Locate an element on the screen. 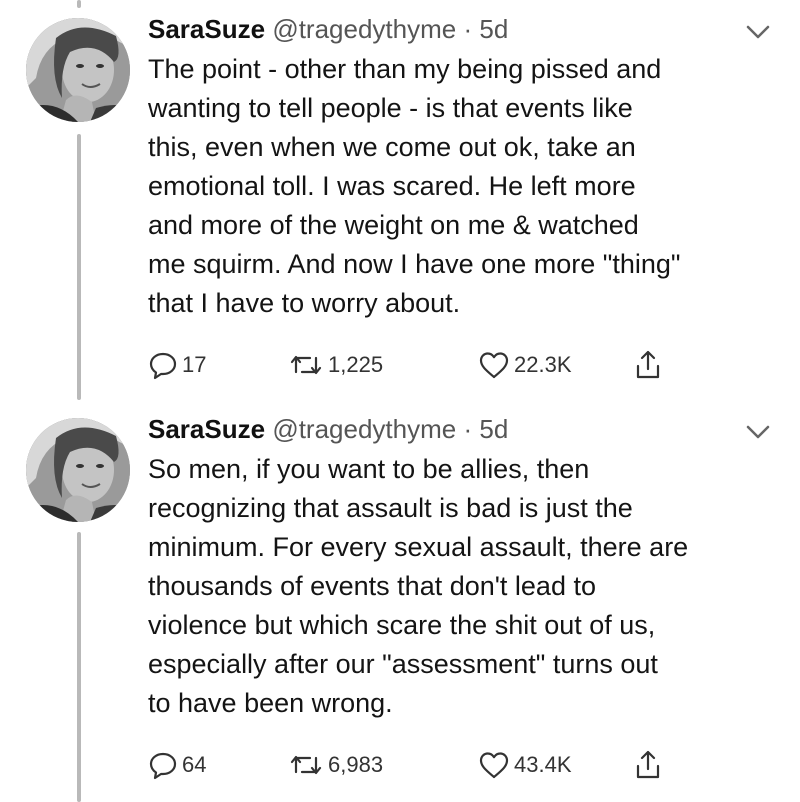 Image resolution: width=800 pixels, height=802 pixels. tweet-text-line: this, even when we come out ok, take an is located at coordinates (392, 147).